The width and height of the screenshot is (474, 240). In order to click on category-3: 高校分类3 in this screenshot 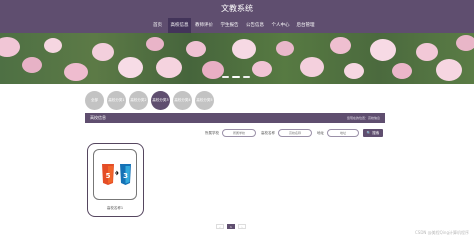, I will do `click(160, 100)`.